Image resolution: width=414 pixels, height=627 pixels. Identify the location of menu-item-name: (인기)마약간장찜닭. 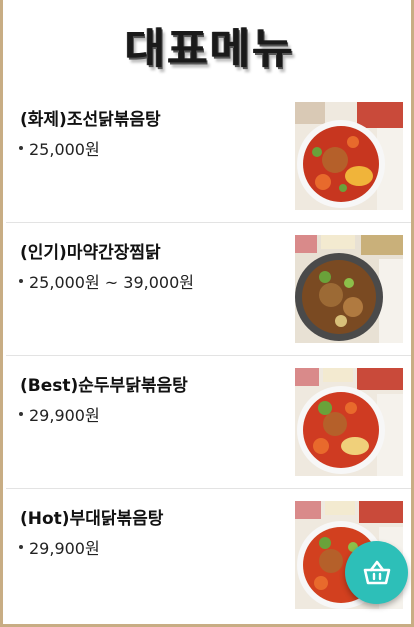
(90, 253).